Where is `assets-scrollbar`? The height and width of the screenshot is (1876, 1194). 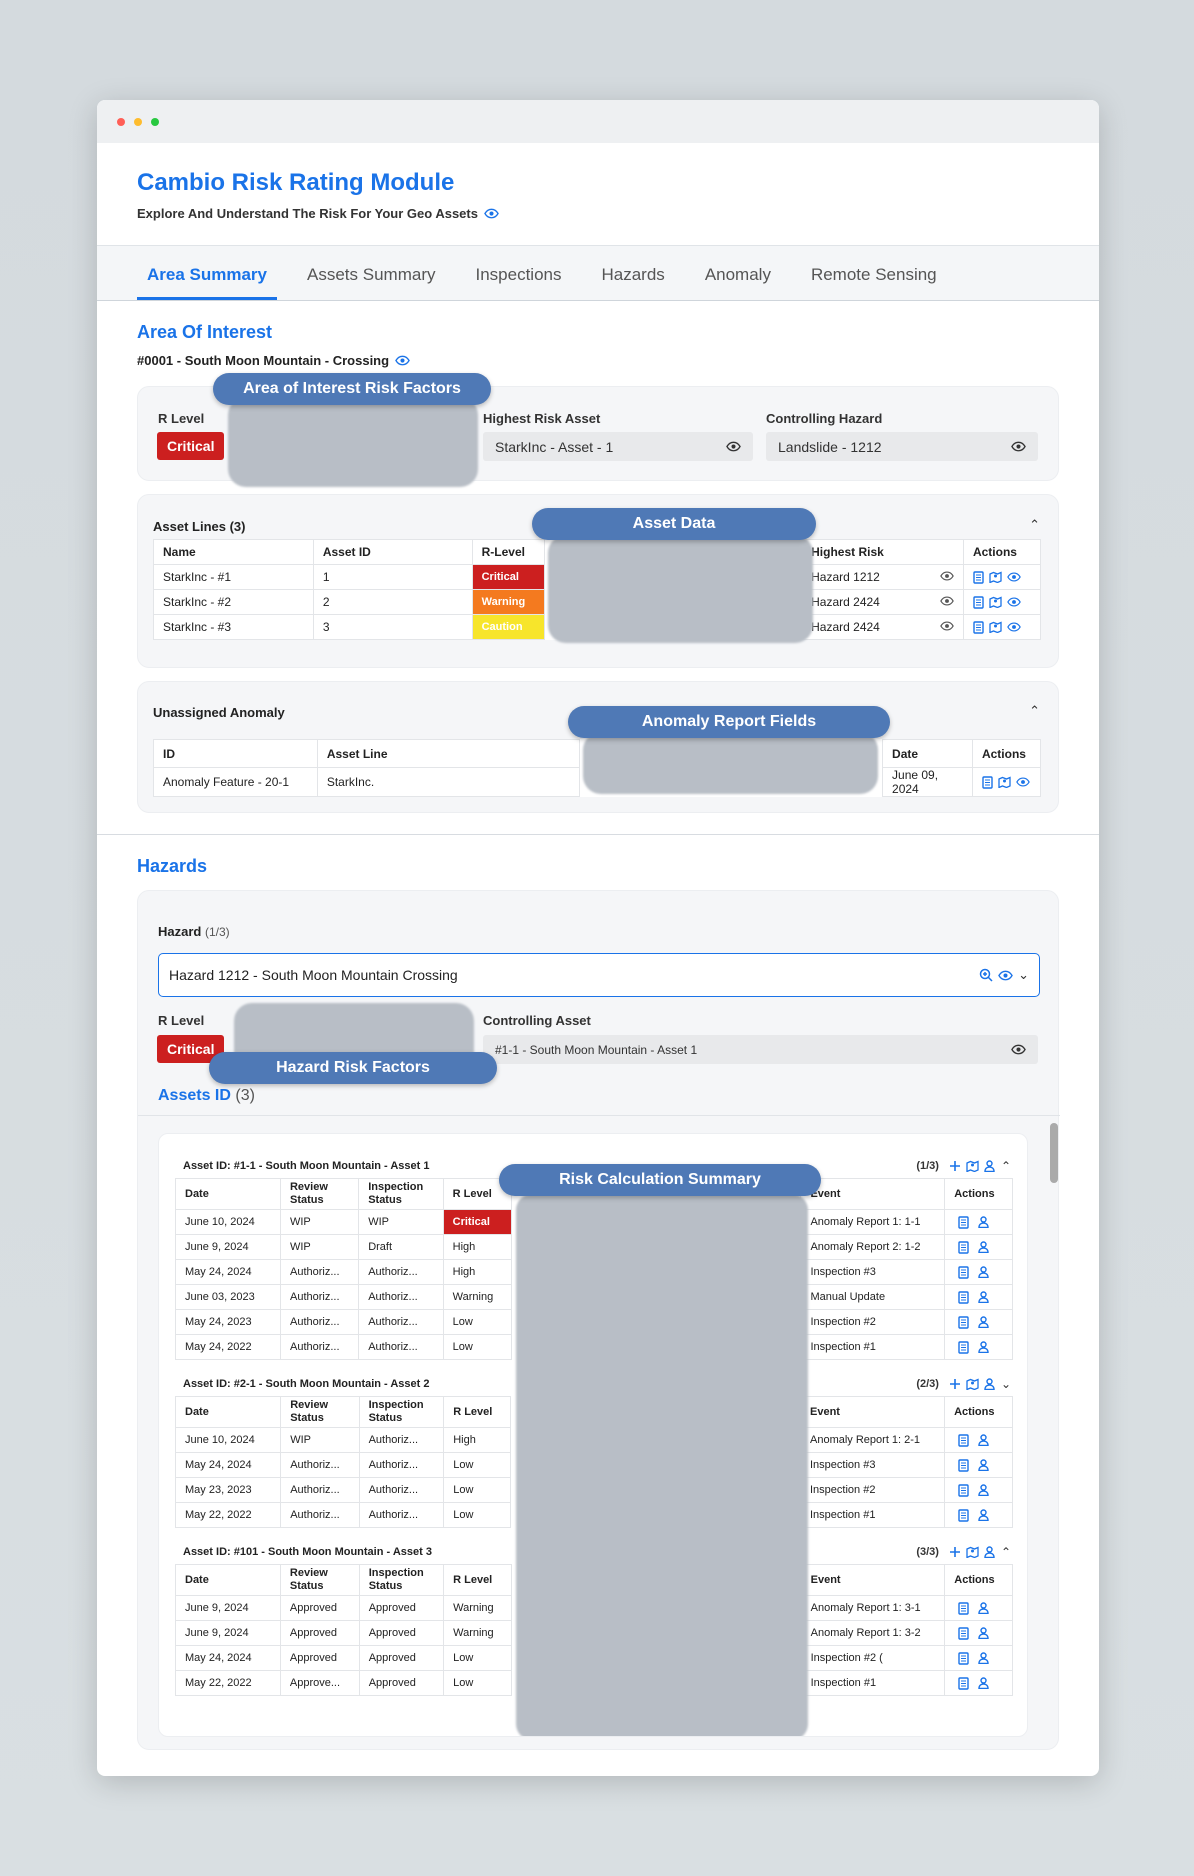 assets-scrollbar is located at coordinates (1054, 1153).